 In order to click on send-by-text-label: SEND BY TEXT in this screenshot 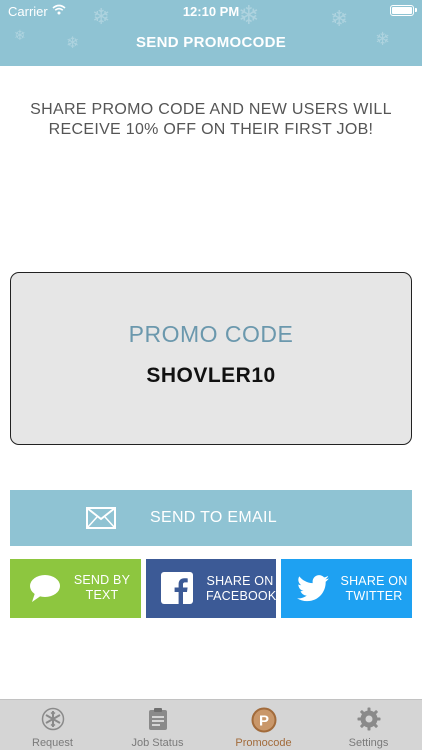, I will do `click(102, 588)`.